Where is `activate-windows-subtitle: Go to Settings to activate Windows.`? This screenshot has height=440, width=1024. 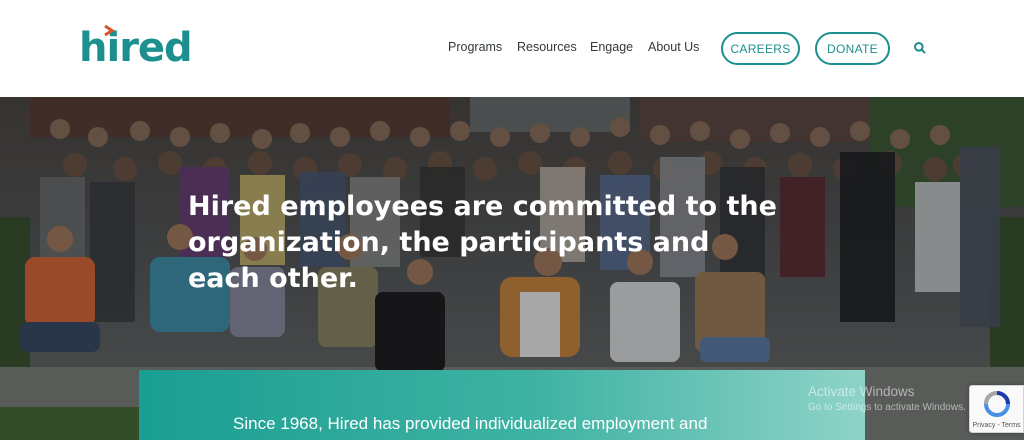
activate-windows-subtitle: Go to Settings to activate Windows. is located at coordinates (887, 407).